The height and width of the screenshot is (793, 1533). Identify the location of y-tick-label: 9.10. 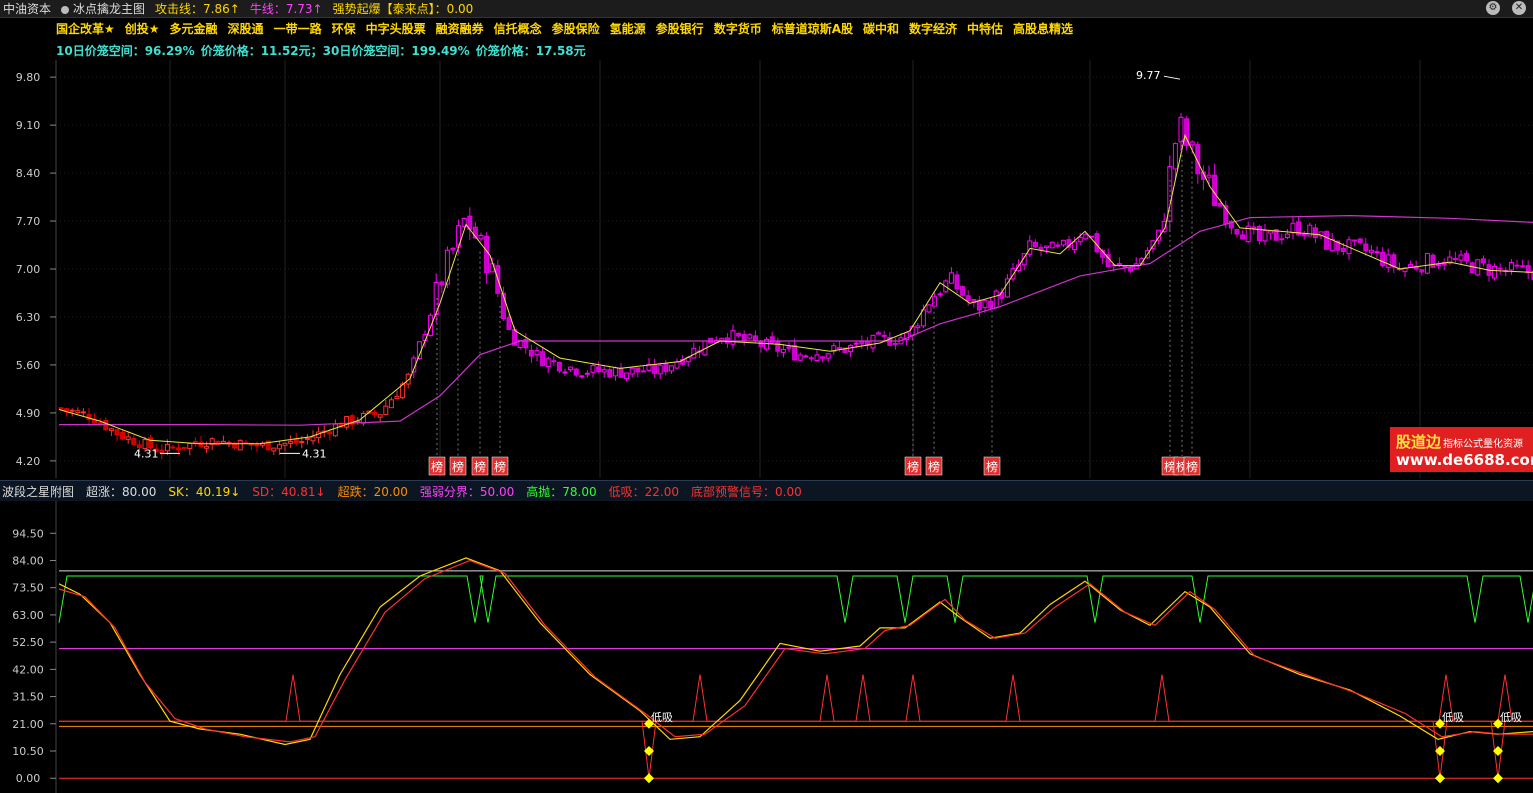
(28, 125).